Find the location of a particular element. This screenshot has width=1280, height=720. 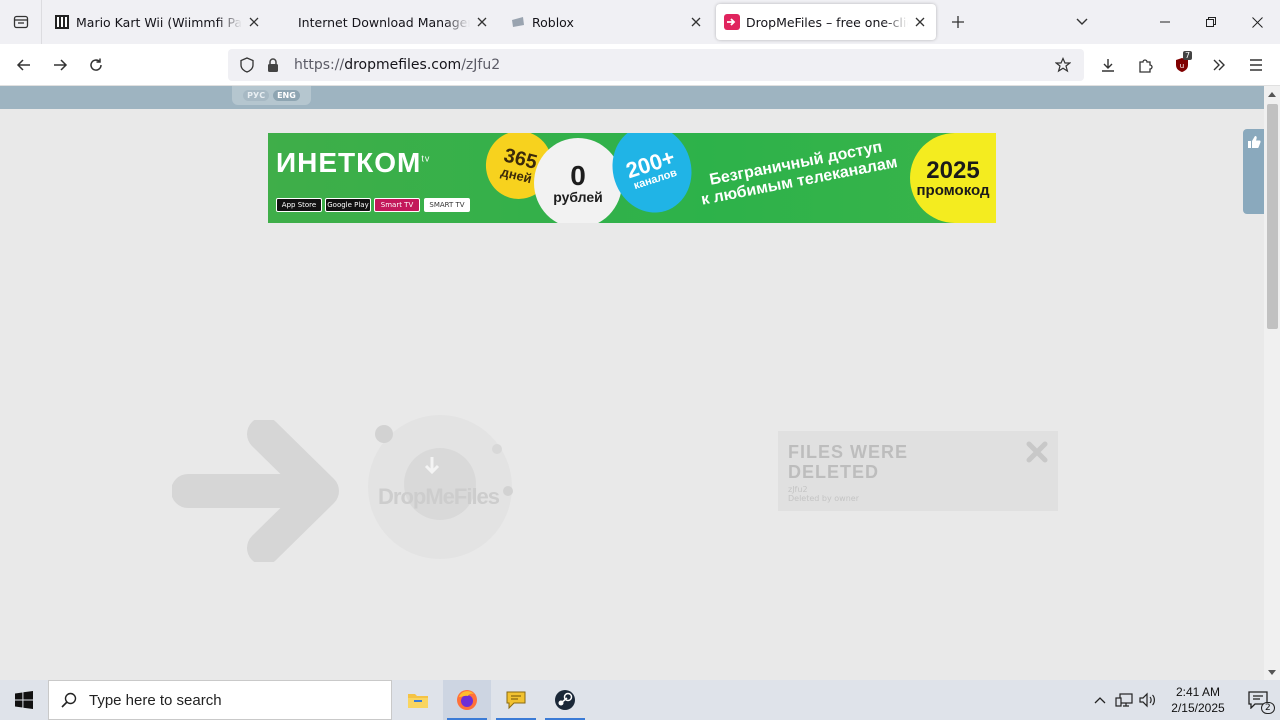

chat-bubble-icon is located at coordinates (516, 700).